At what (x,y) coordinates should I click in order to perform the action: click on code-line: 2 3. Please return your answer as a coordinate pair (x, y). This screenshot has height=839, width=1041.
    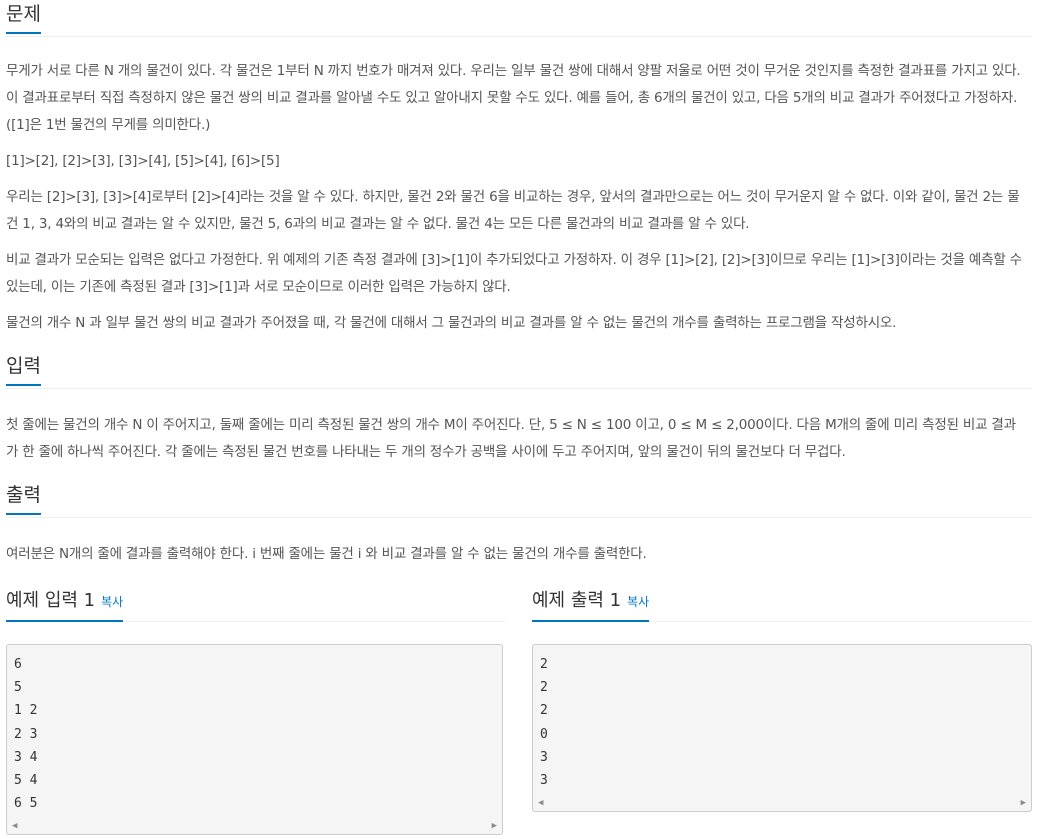
    Looking at the image, I should click on (26, 734).